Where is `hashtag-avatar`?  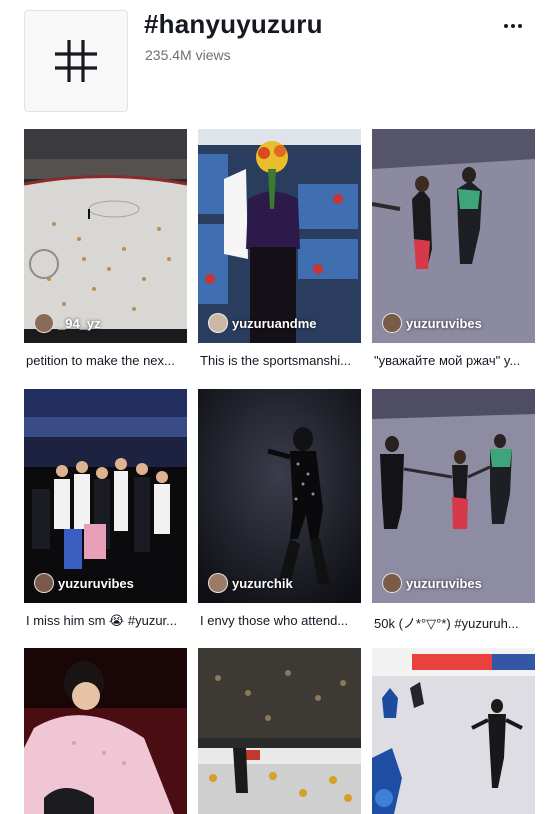
hashtag-avatar is located at coordinates (76, 61).